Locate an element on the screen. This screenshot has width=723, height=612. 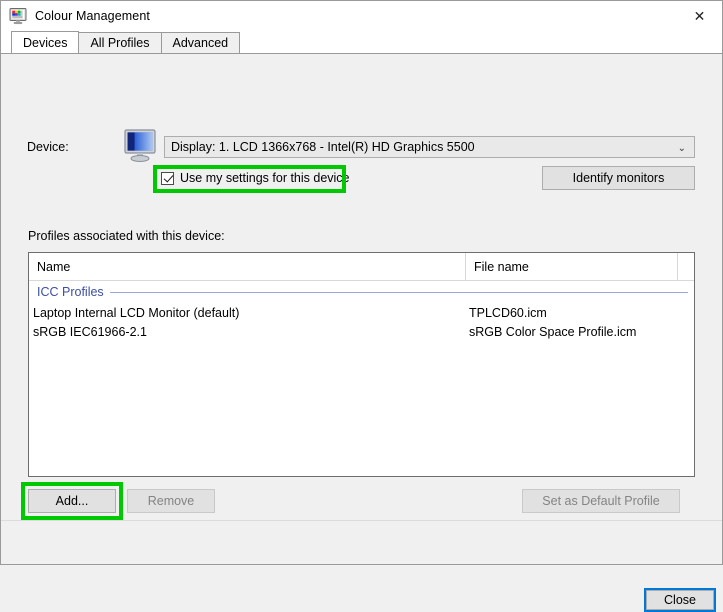
checkbox-box is located at coordinates (167, 178).